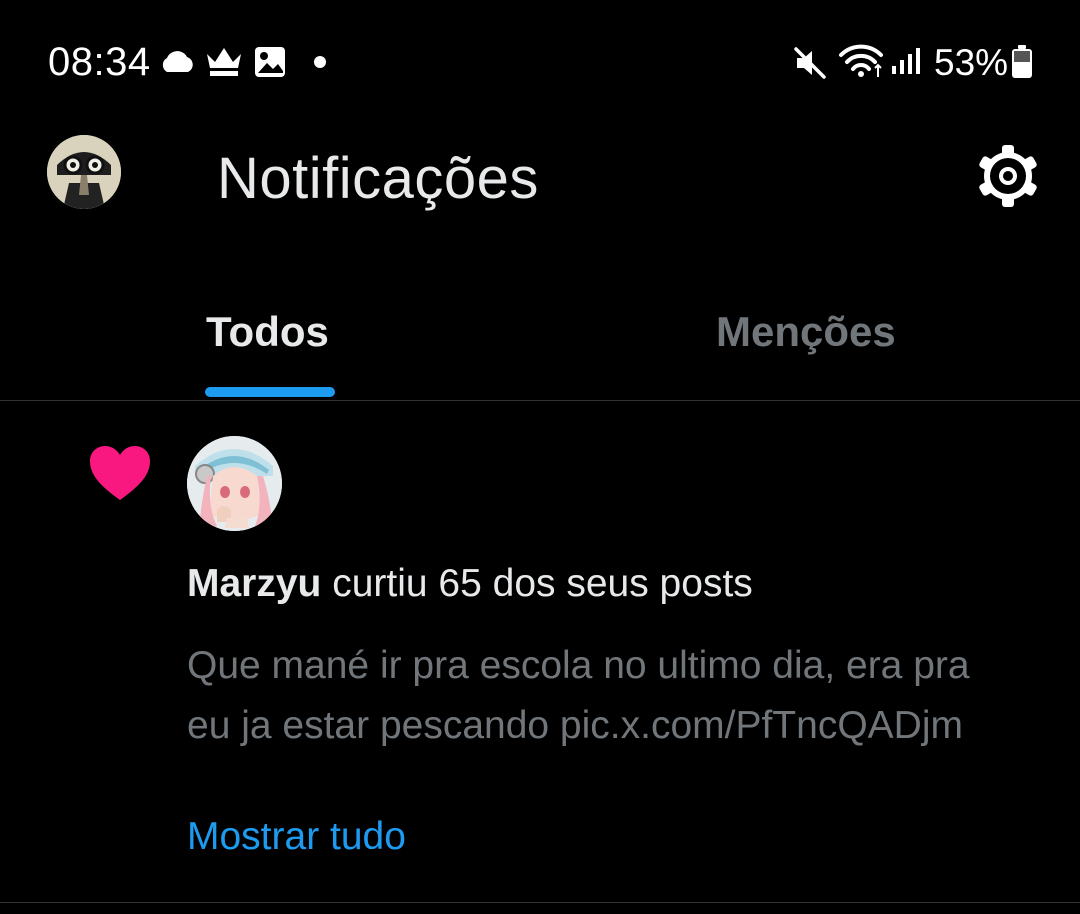 The height and width of the screenshot is (914, 1080). Describe the element at coordinates (806, 332) in the screenshot. I see `tab-mentions: Menções` at that location.